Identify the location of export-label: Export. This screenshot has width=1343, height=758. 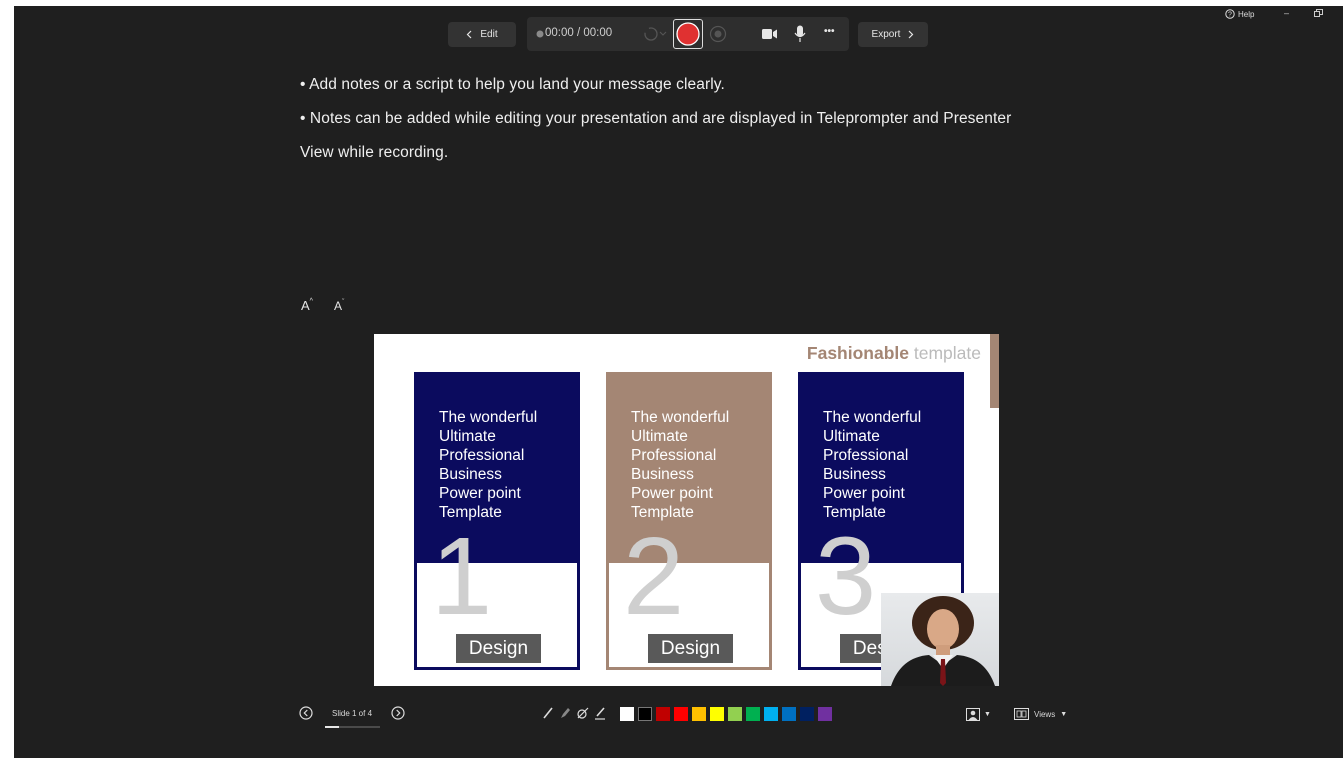
(886, 34).